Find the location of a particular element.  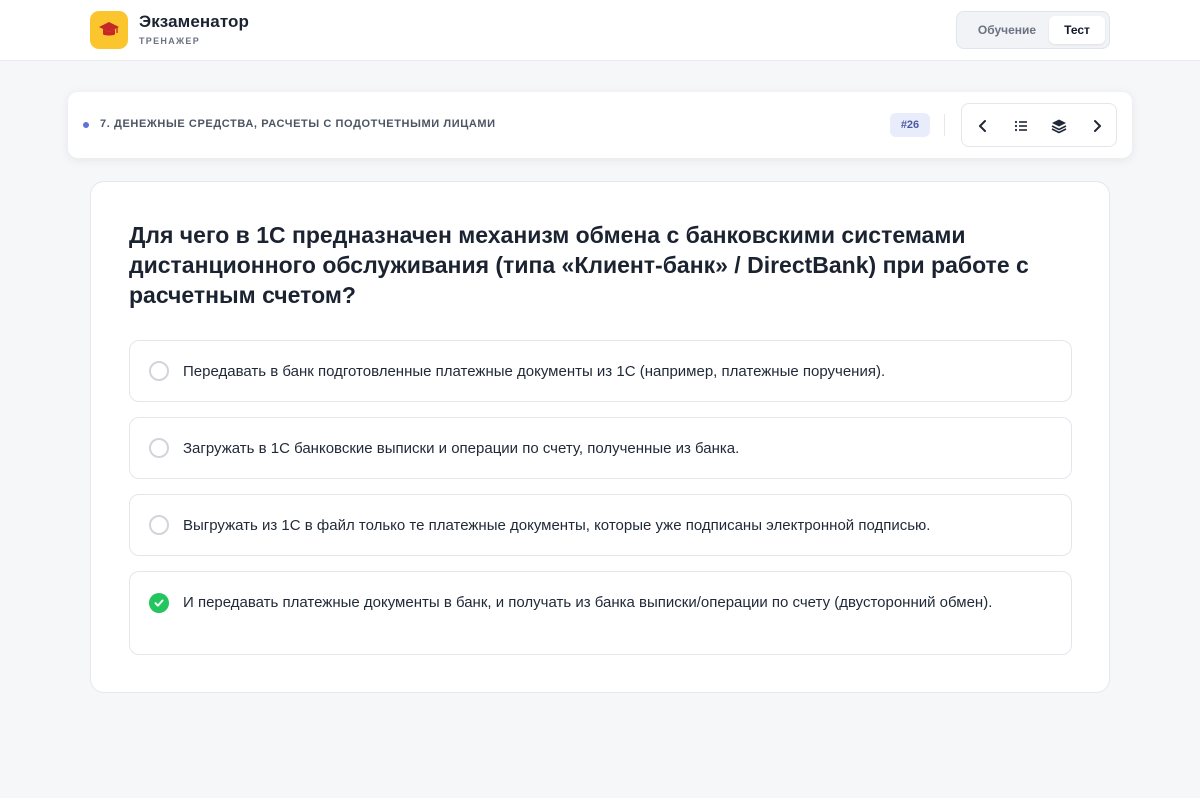

question-navigation is located at coordinates (1039, 125).